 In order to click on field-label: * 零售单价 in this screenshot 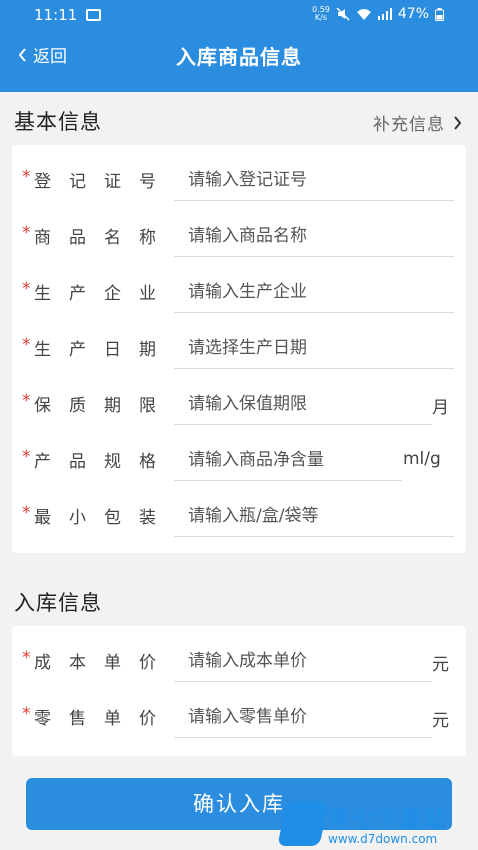, I will do `click(89, 716)`.